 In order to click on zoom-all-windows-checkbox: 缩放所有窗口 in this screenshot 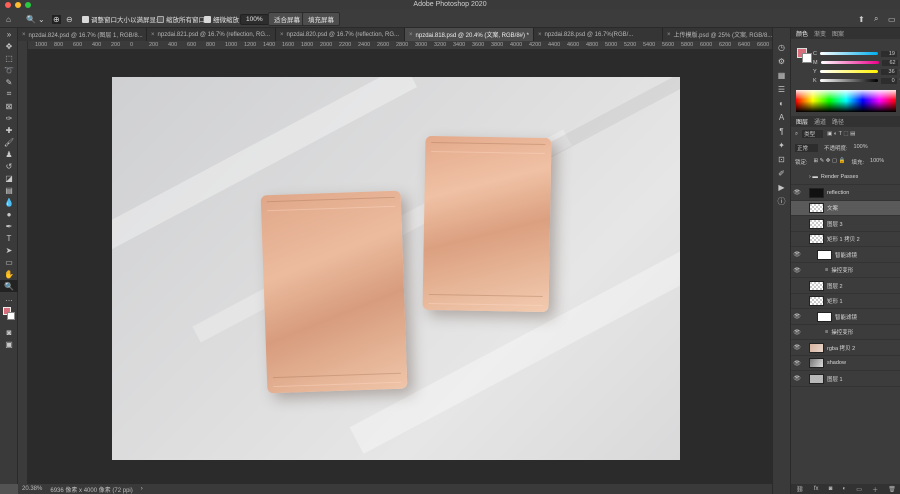, I will do `click(181, 19)`.